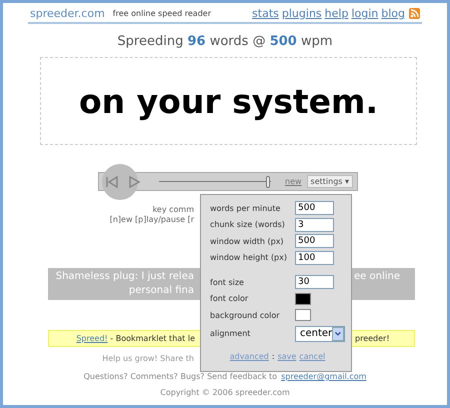 Image resolution: width=450 pixels, height=408 pixels. What do you see at coordinates (336, 13) in the screenshot?
I see `nav-link: help` at bounding box center [336, 13].